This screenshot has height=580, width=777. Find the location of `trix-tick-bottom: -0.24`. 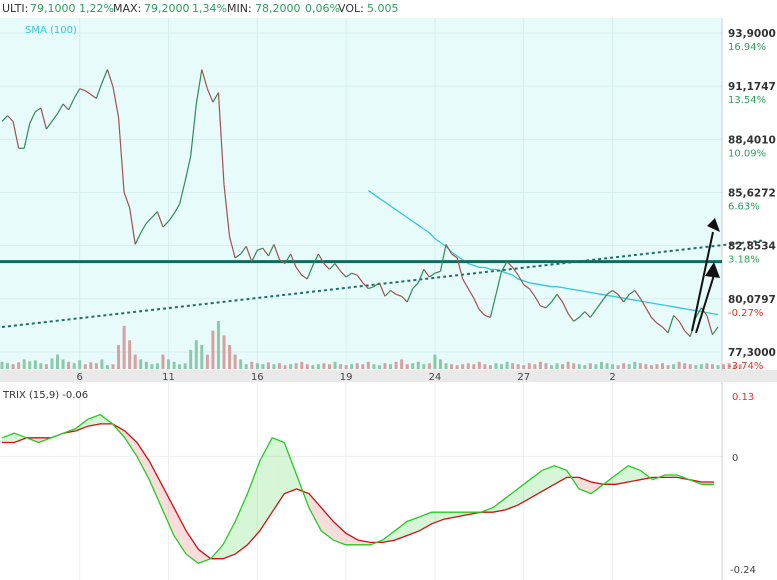

trix-tick-bottom: -0.24 is located at coordinates (743, 570).